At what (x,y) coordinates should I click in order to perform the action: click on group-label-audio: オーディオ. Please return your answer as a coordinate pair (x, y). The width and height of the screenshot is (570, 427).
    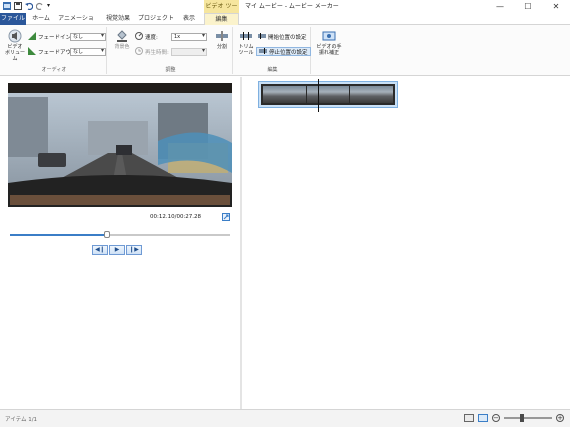
    Looking at the image, I should click on (54, 70).